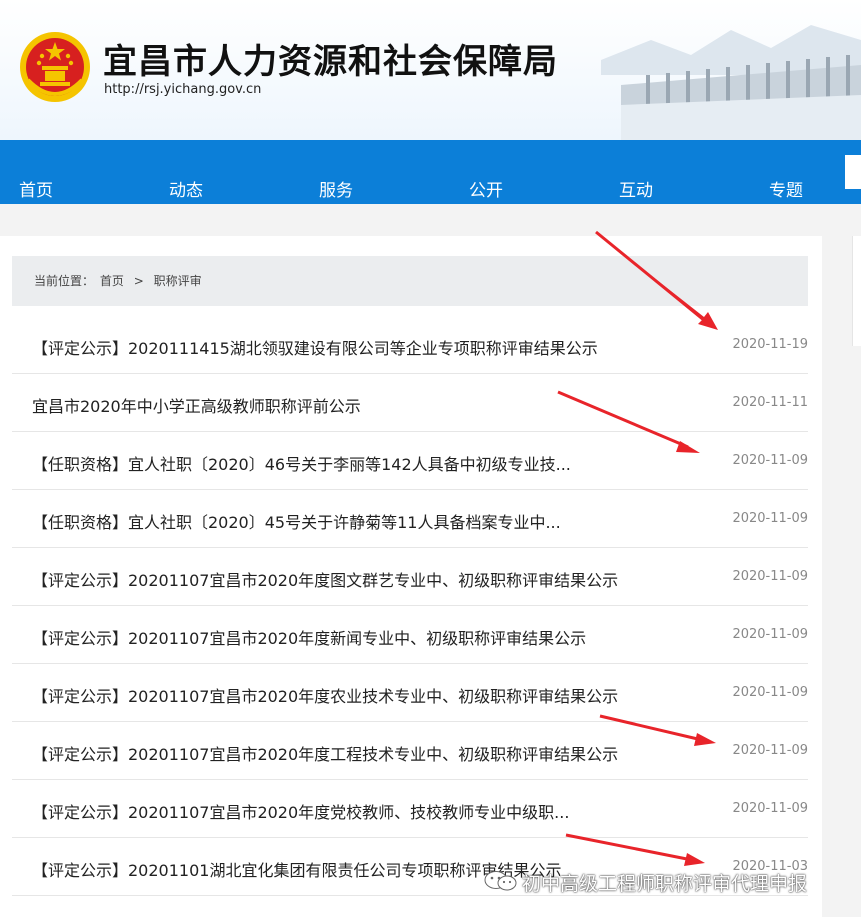  Describe the element at coordinates (55, 67) in the screenshot. I see `national-emblem-icon` at that location.